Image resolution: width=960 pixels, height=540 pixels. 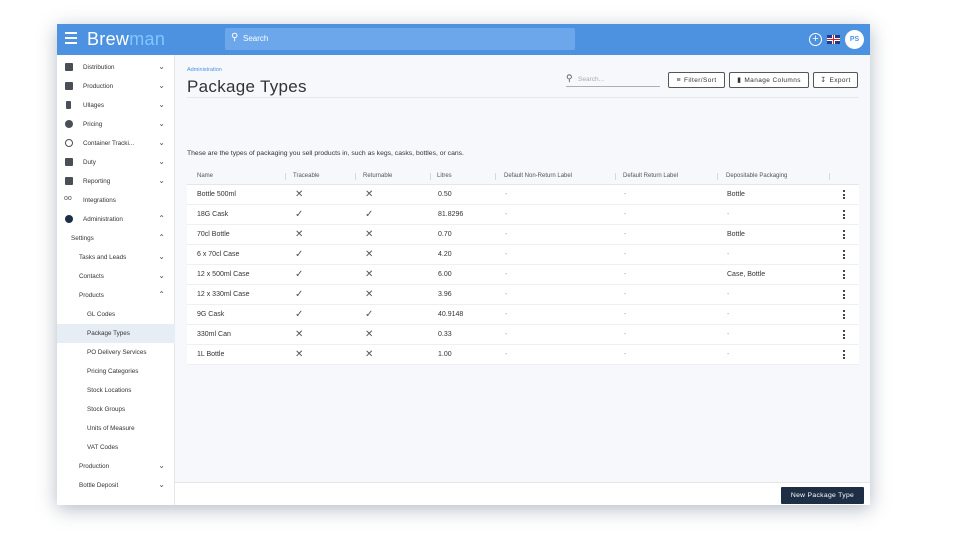 What do you see at coordinates (523, 215) in the screenshot?
I see `table-row: 18G Cask ✓ ✓ 81.8296 - - -` at bounding box center [523, 215].